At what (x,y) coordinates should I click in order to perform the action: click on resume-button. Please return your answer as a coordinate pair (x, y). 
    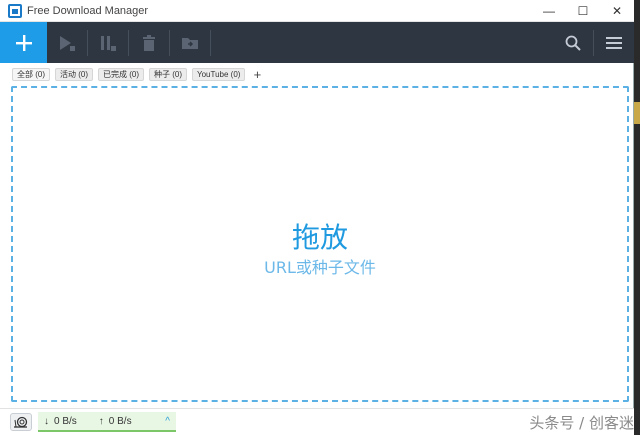
    Looking at the image, I should click on (67, 42).